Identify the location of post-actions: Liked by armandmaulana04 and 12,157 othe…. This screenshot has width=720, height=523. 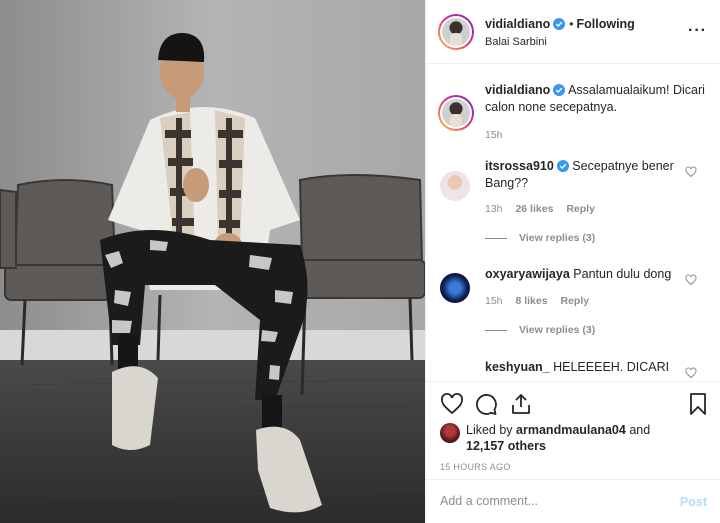
(573, 430).